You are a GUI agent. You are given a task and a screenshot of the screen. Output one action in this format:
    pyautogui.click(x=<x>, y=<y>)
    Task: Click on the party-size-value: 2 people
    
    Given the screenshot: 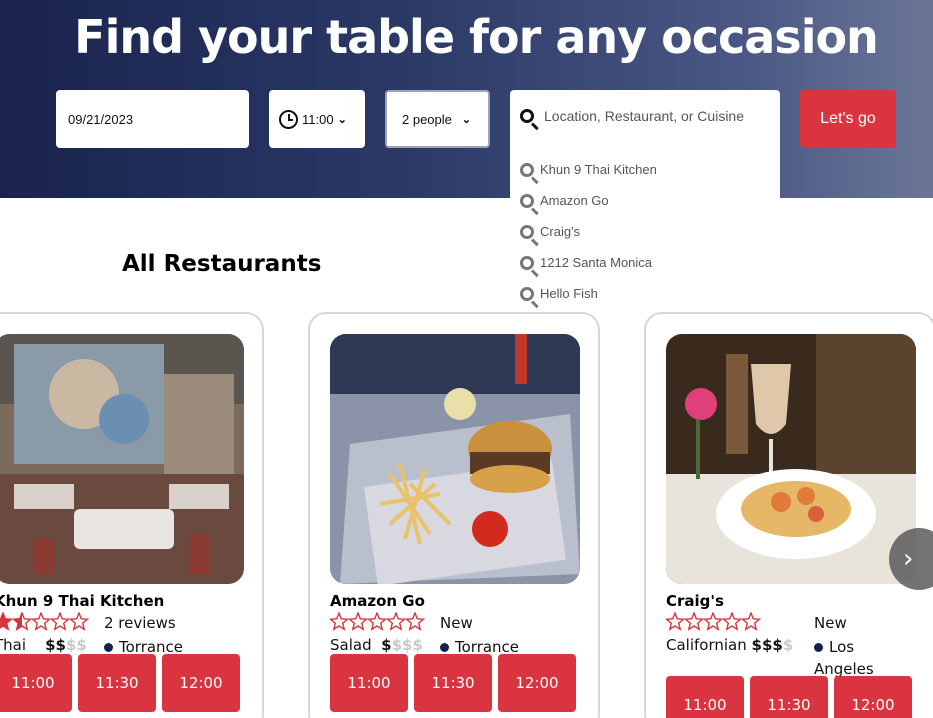 What is the action you would take?
    pyautogui.click(x=427, y=119)
    